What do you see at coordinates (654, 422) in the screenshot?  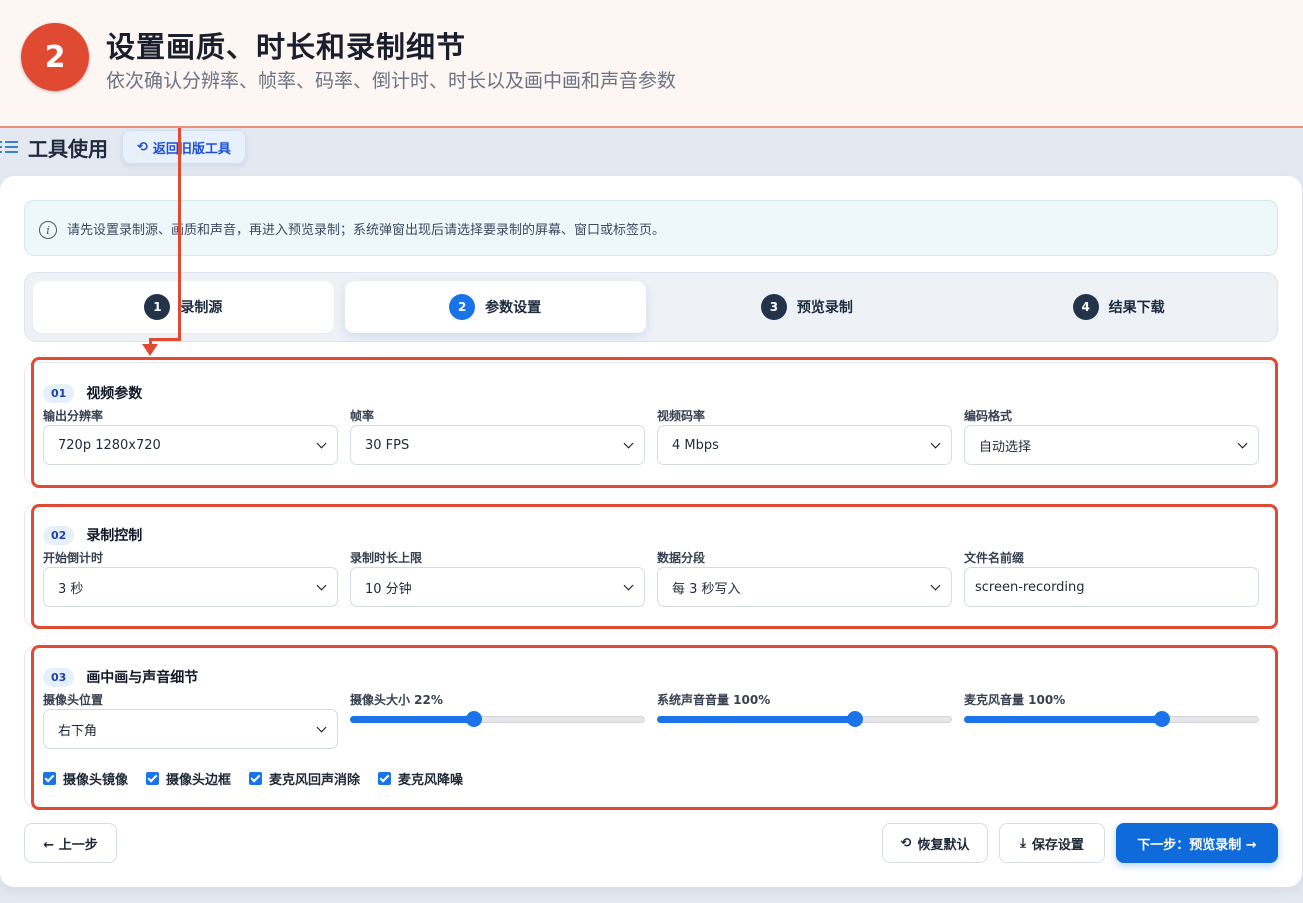 I see `highlight-video-params` at bounding box center [654, 422].